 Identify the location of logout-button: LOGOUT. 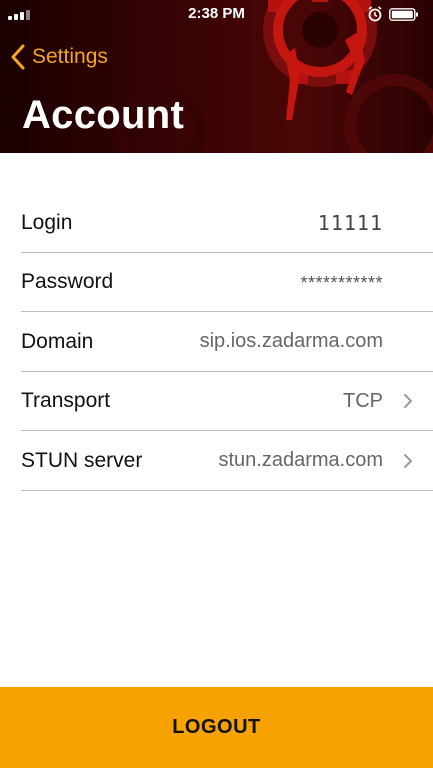
(216, 727).